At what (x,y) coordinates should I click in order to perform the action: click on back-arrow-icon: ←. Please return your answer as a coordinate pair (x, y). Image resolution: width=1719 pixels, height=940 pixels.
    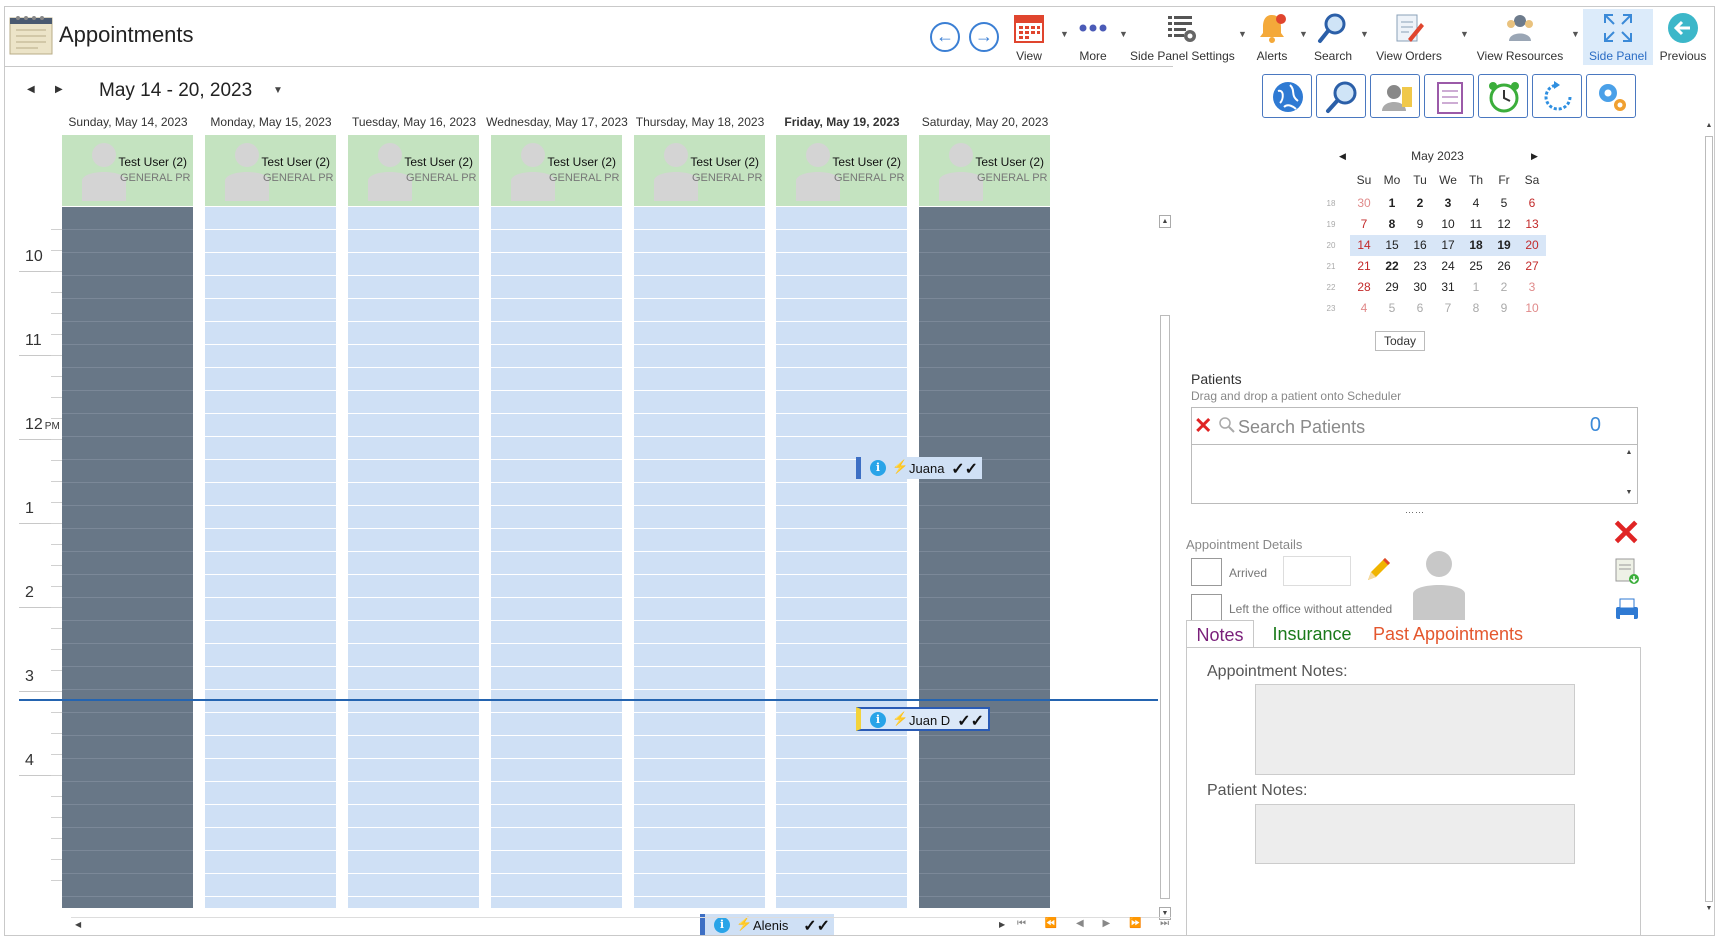
    Looking at the image, I should click on (945, 37).